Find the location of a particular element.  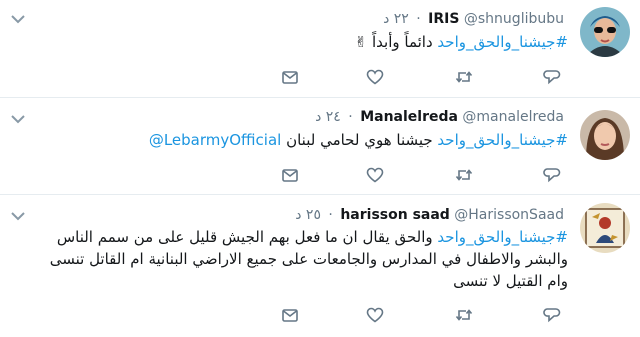

author-handle: @HarissonSaad is located at coordinates (509, 215).